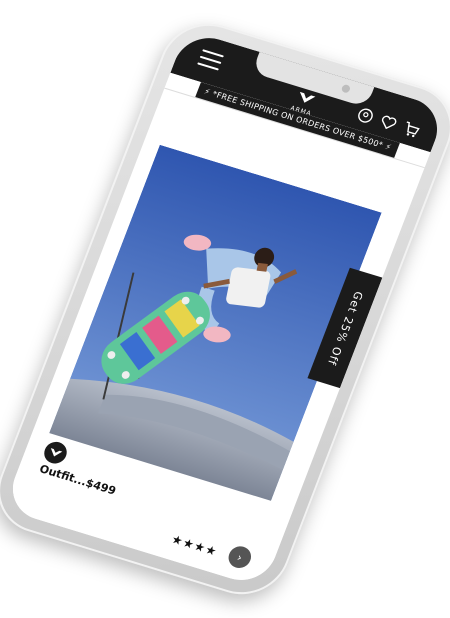  What do you see at coordinates (210, 60) in the screenshot?
I see `menu-icon` at bounding box center [210, 60].